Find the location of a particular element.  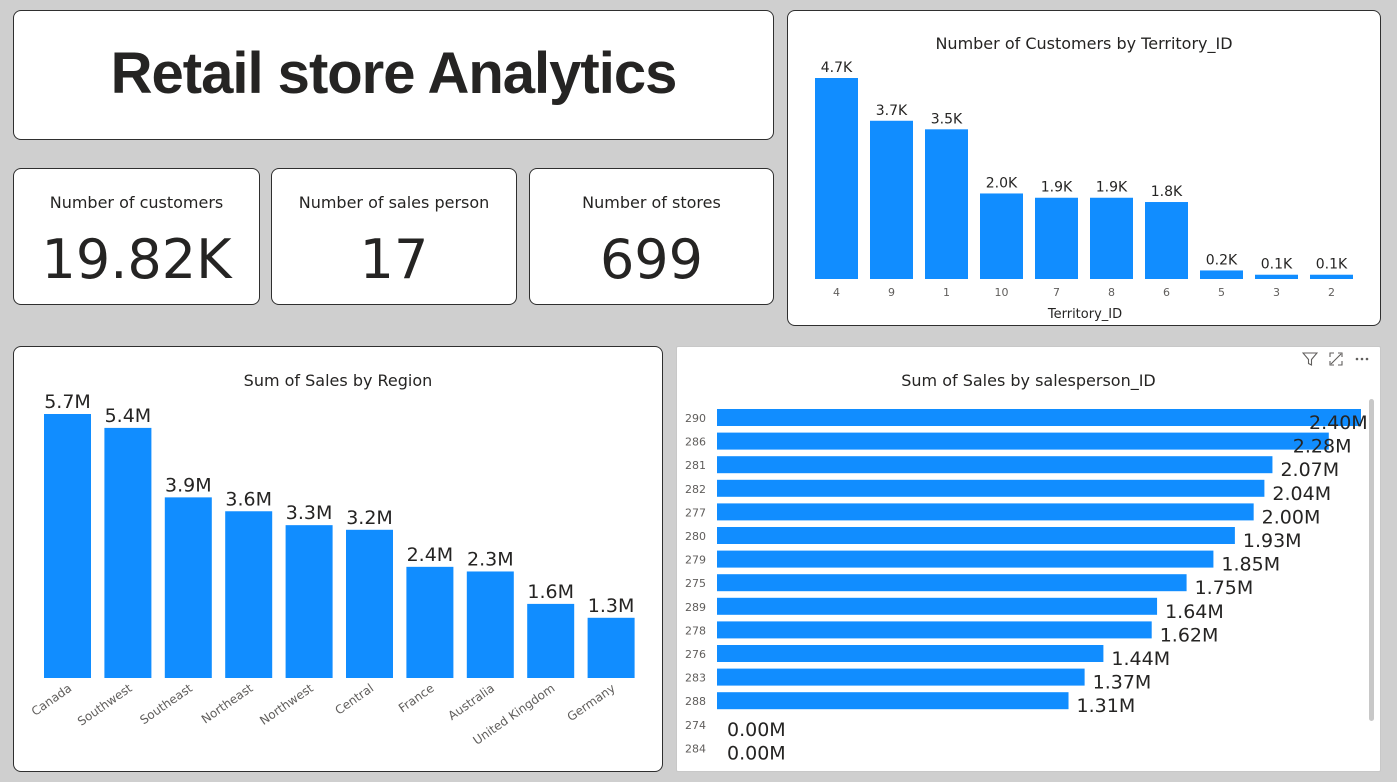

x-tick-label: 2 is located at coordinates (1331, 292).